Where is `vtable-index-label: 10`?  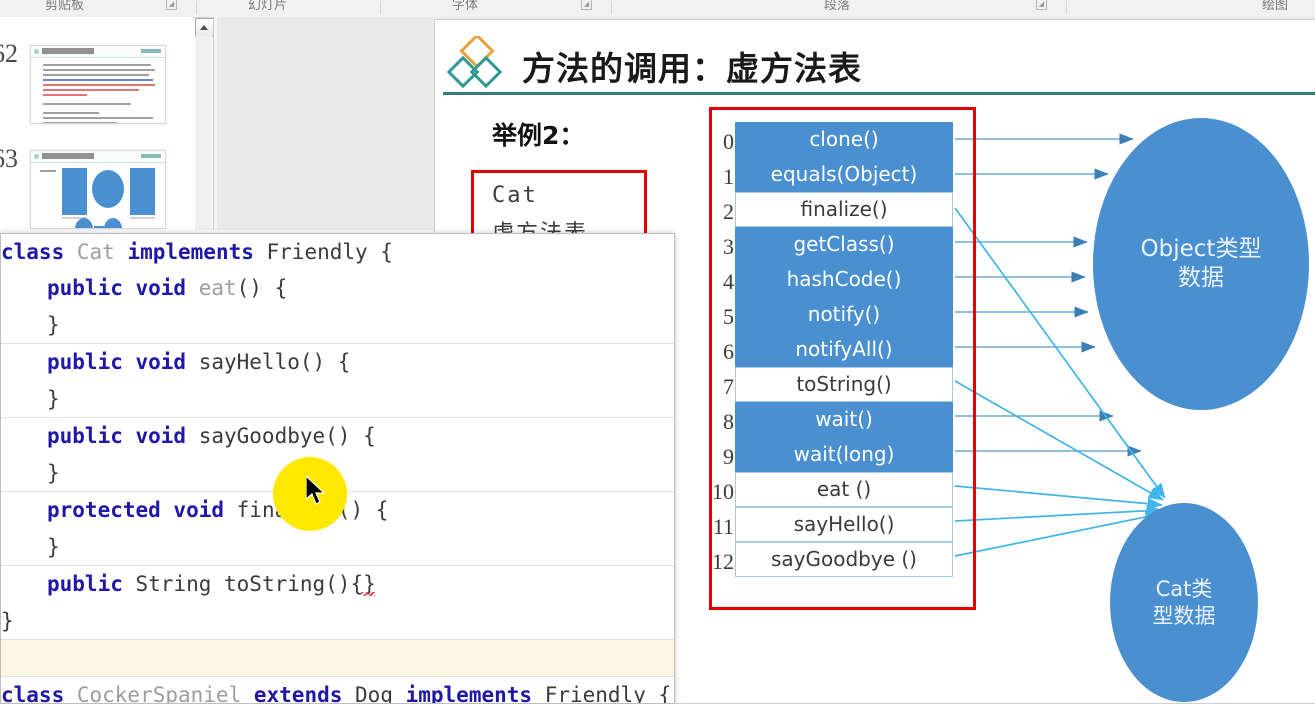 vtable-index-label: 10 is located at coordinates (723, 491).